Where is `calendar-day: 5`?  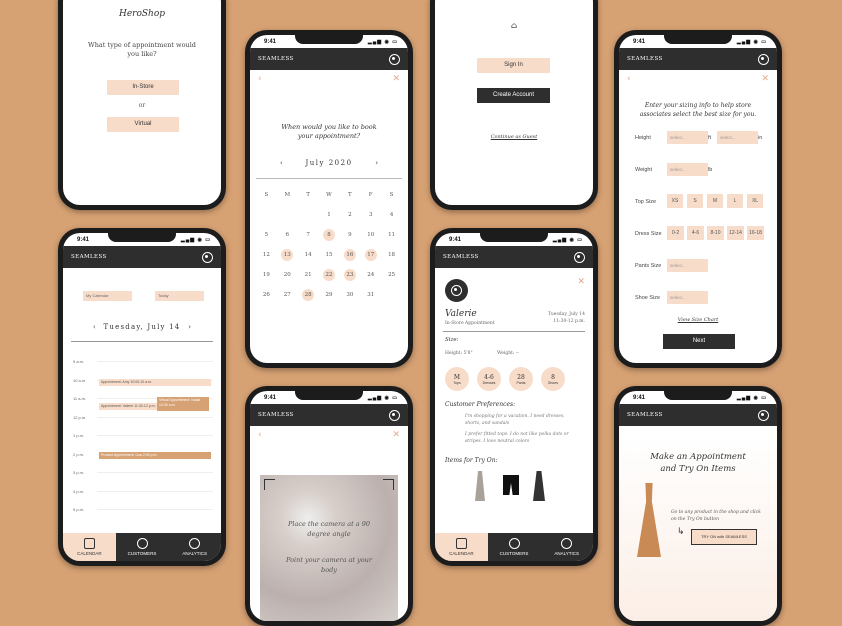 calendar-day: 5 is located at coordinates (266, 235).